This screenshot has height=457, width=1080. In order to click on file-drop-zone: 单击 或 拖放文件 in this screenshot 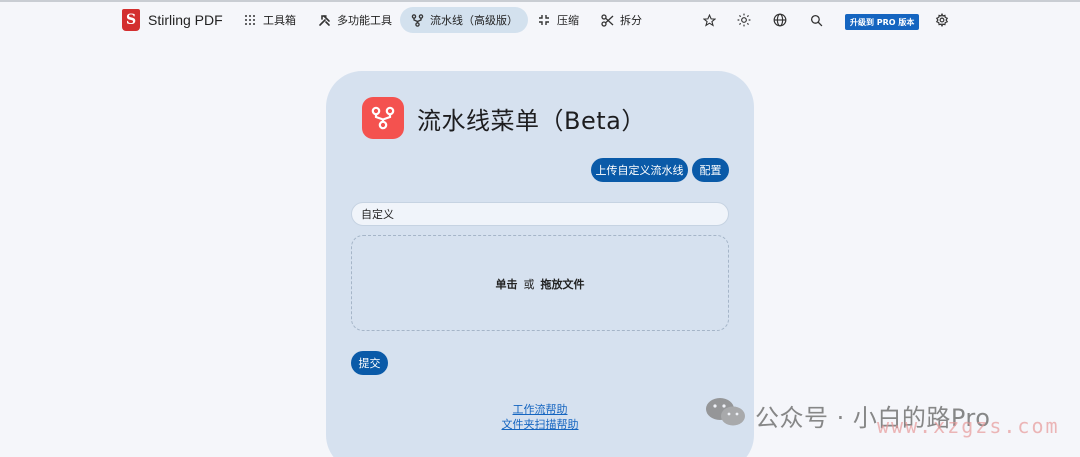, I will do `click(540, 283)`.